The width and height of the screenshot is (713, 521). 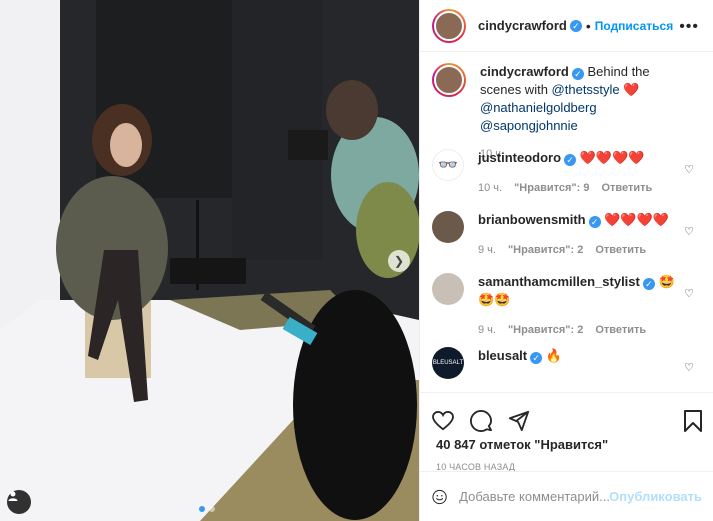 What do you see at coordinates (490, 188) in the screenshot?
I see `comment-time: 10 ч.` at bounding box center [490, 188].